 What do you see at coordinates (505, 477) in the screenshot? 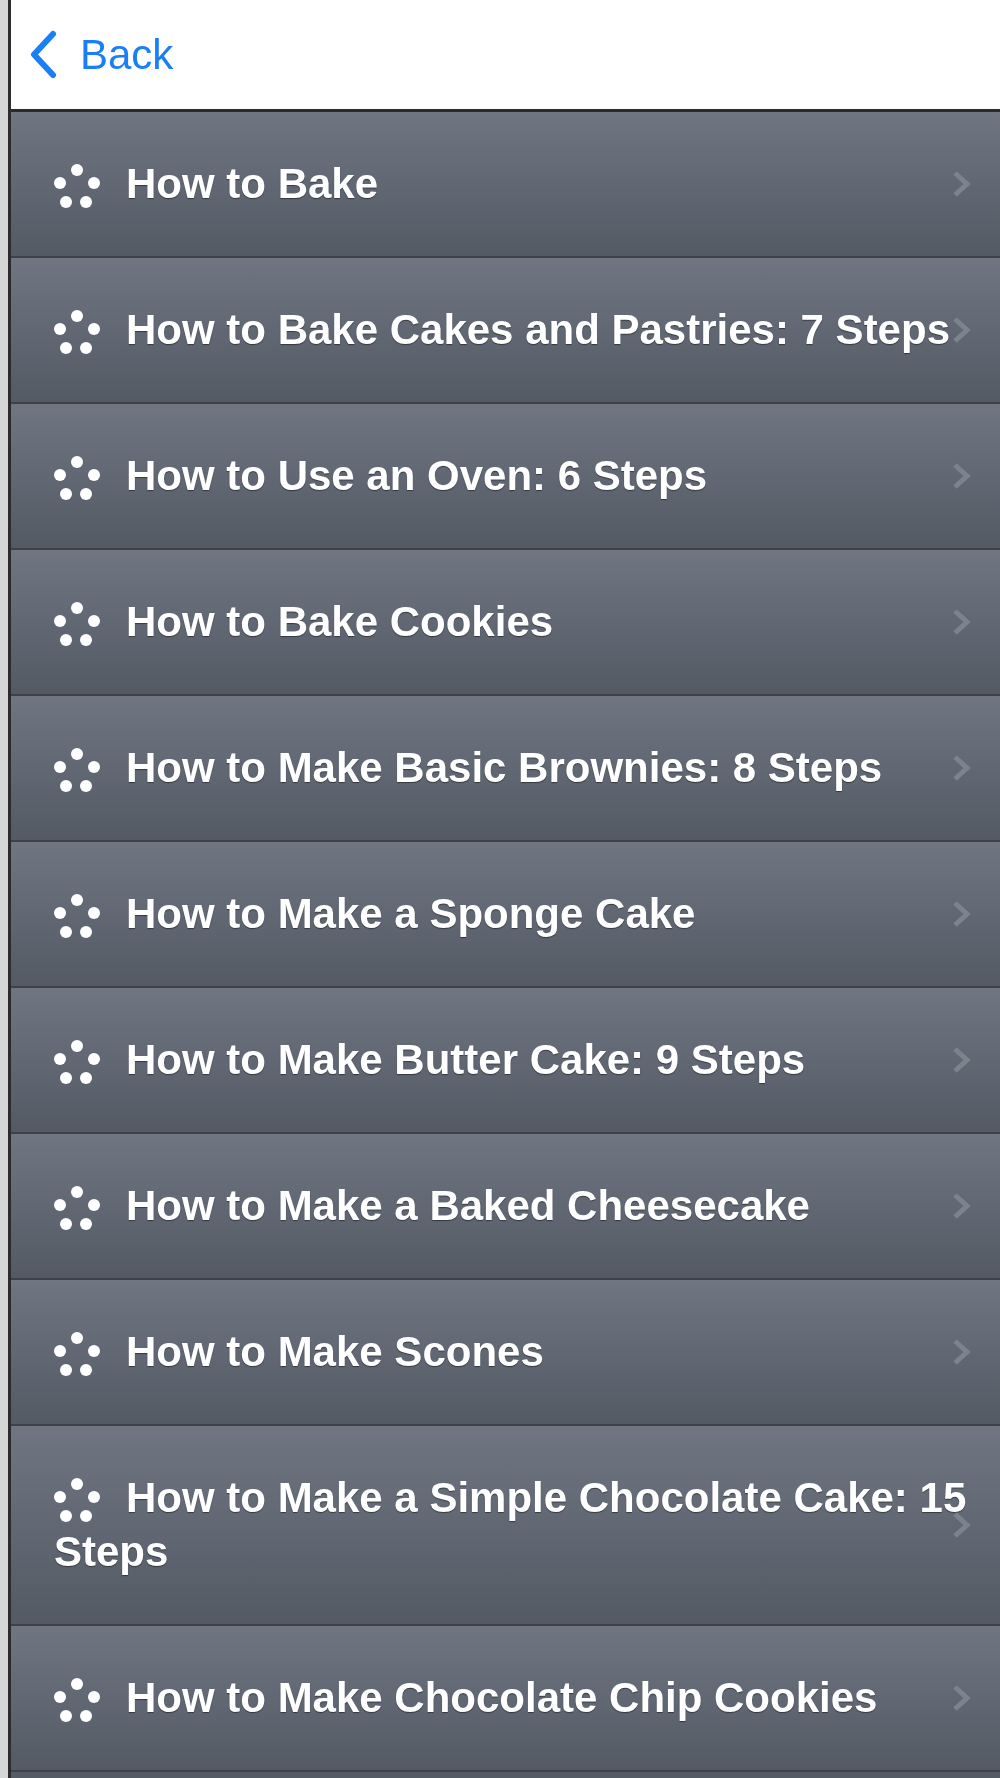
I see `list-item: How to Use an Oven: 6 Steps` at bounding box center [505, 477].